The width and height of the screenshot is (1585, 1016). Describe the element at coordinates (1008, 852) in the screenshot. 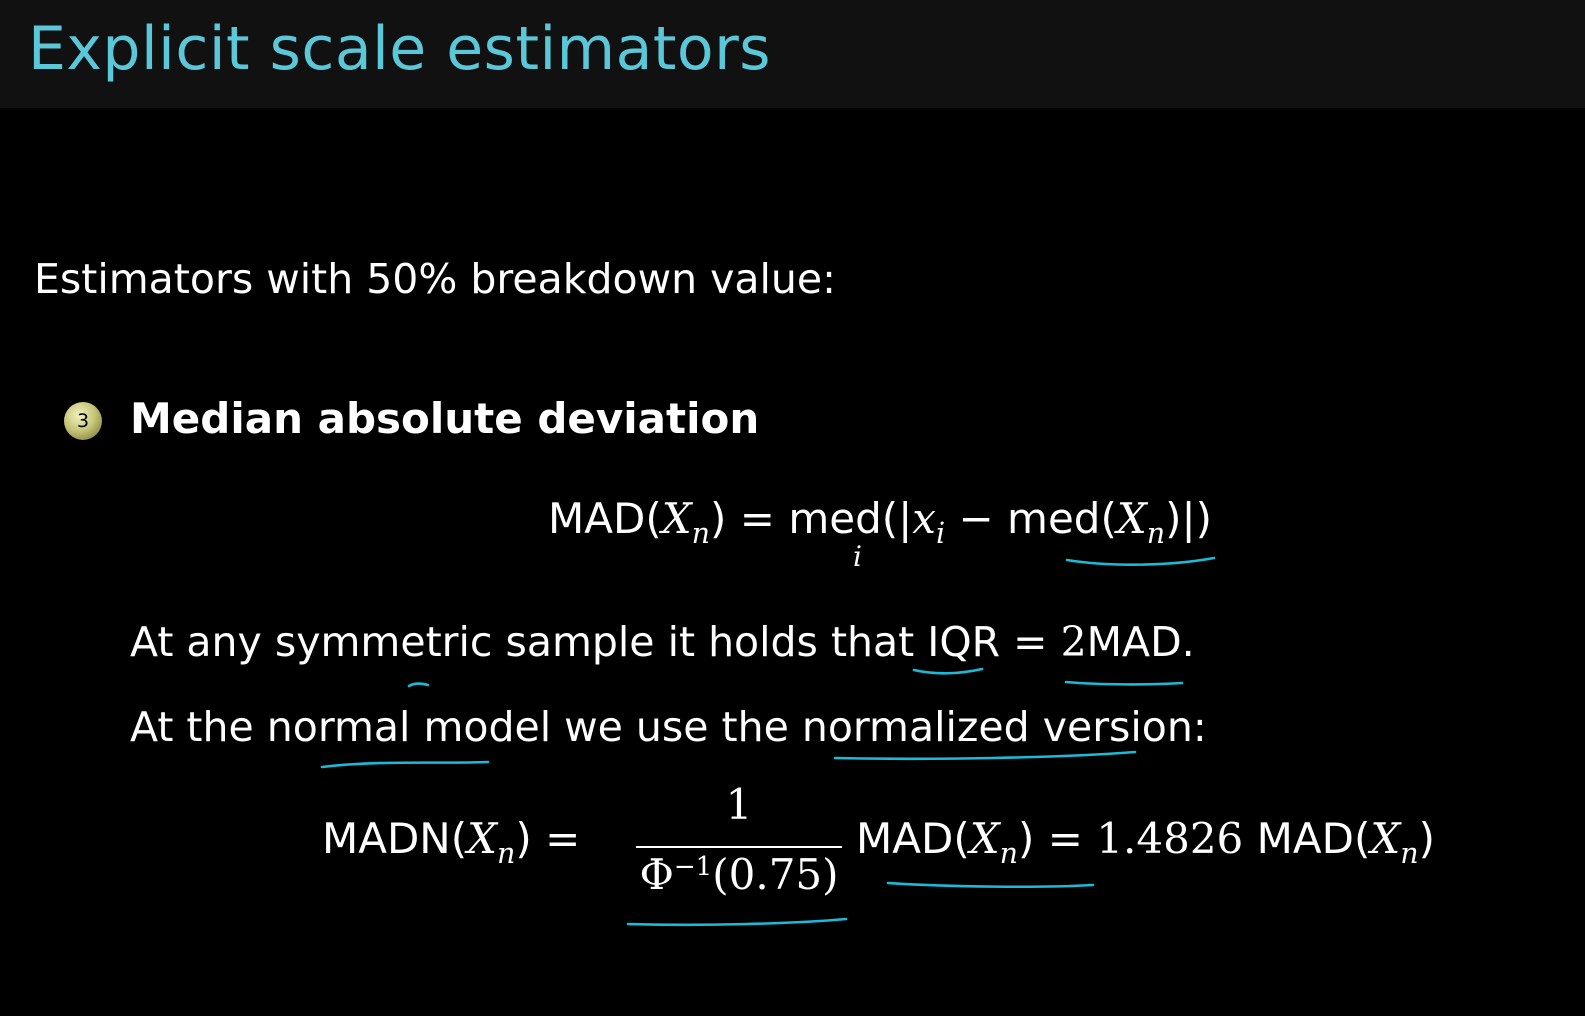

I see `rhs-var-subscript: n` at that location.